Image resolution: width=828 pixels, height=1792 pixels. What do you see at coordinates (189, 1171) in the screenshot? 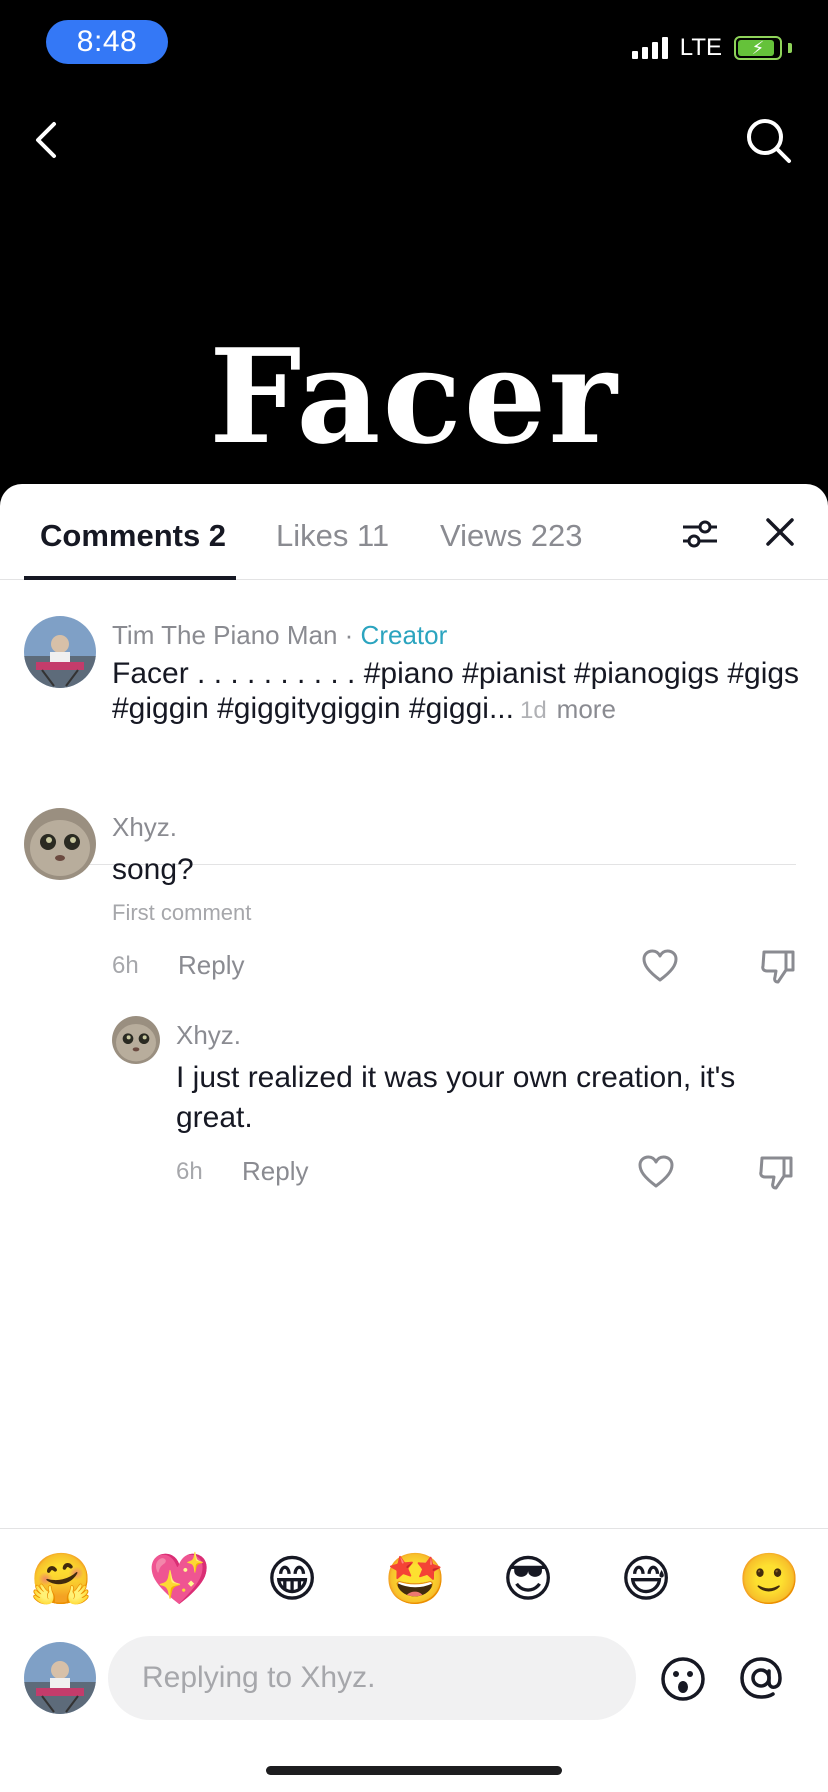
I see `reply-time: 6h` at bounding box center [189, 1171].